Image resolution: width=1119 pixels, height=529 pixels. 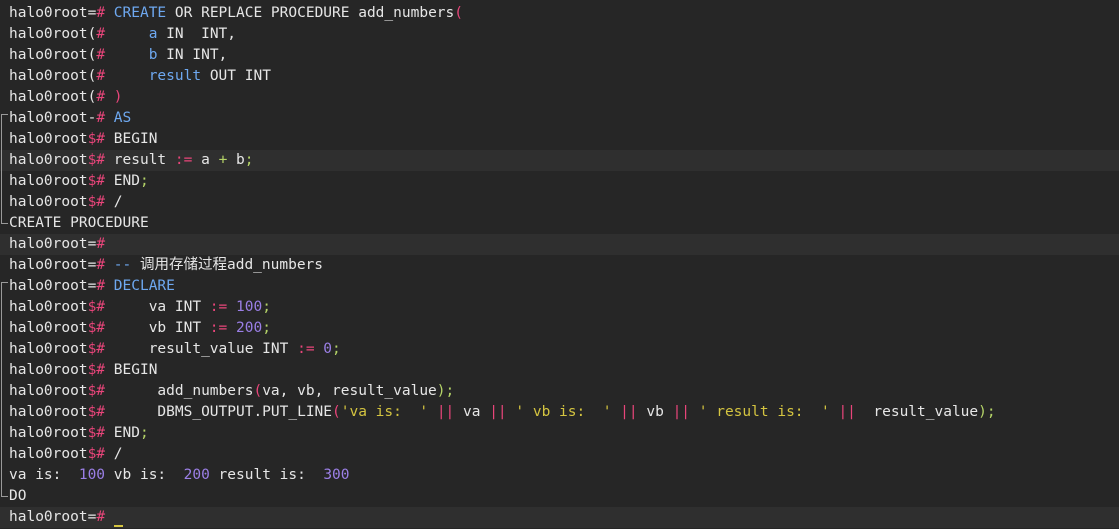 What do you see at coordinates (144, 160) in the screenshot?
I see `terminal-text: result` at bounding box center [144, 160].